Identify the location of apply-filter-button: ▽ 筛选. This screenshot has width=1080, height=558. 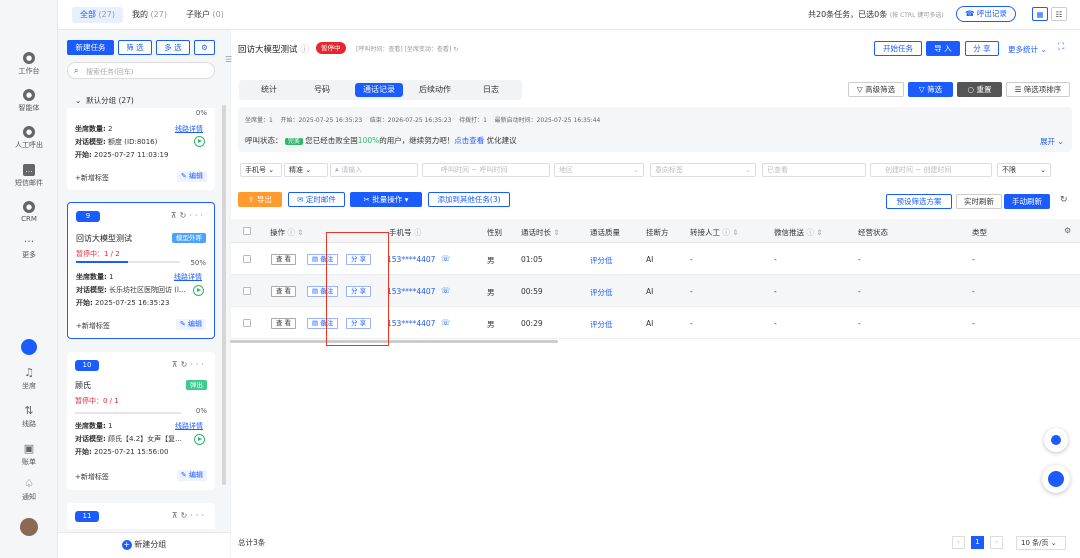
(930, 89).